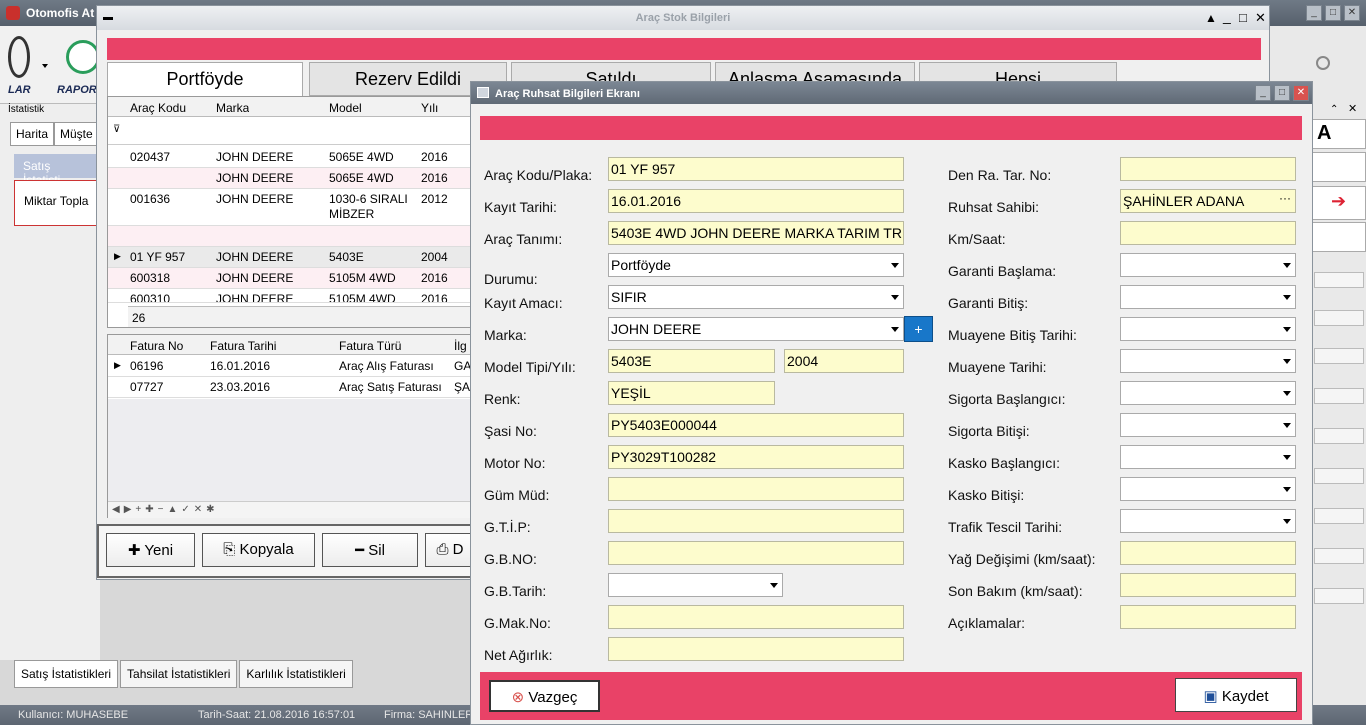 Image resolution: width=1366 pixels, height=725 pixels. What do you see at coordinates (1211, 18) in the screenshot?
I see `minimize-icon: ▲` at bounding box center [1211, 18].